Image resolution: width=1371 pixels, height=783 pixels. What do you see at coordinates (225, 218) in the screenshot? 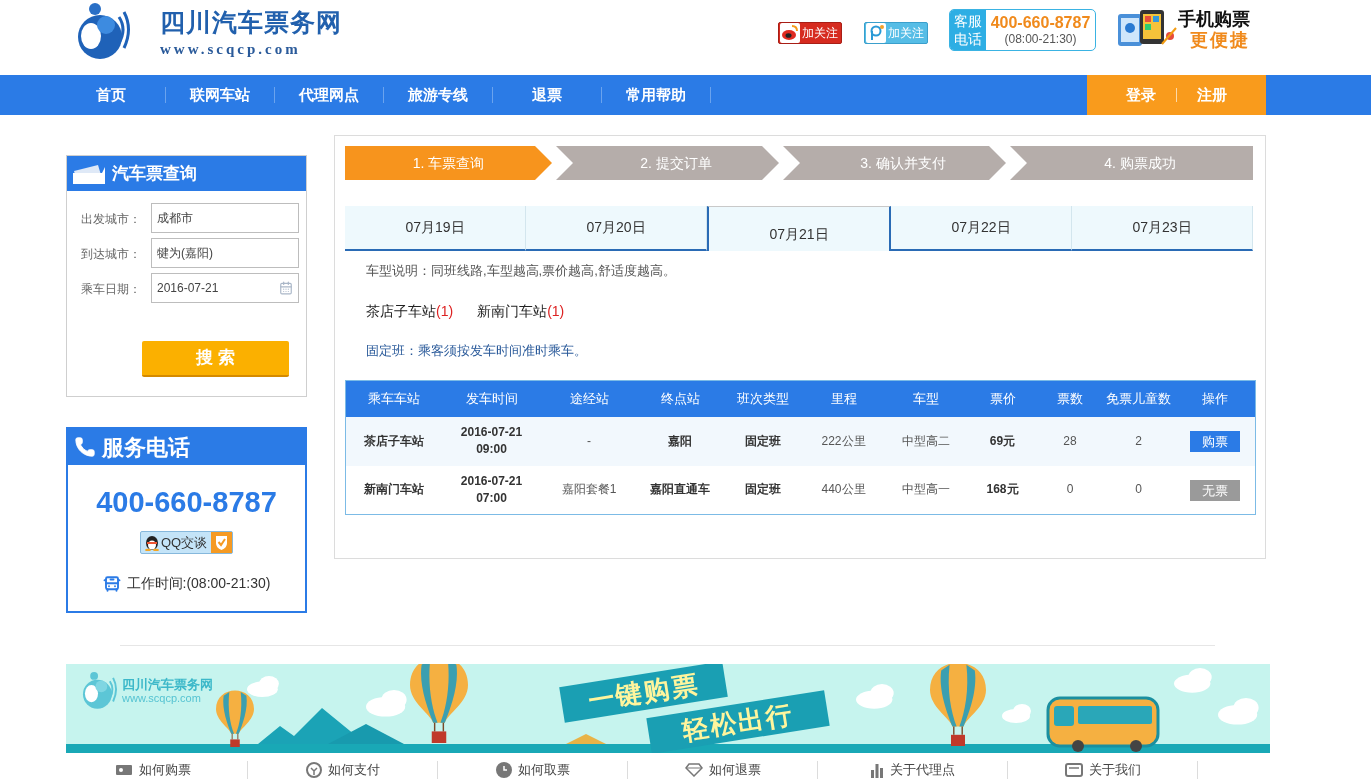
I see `input-field: 成都市` at bounding box center [225, 218].